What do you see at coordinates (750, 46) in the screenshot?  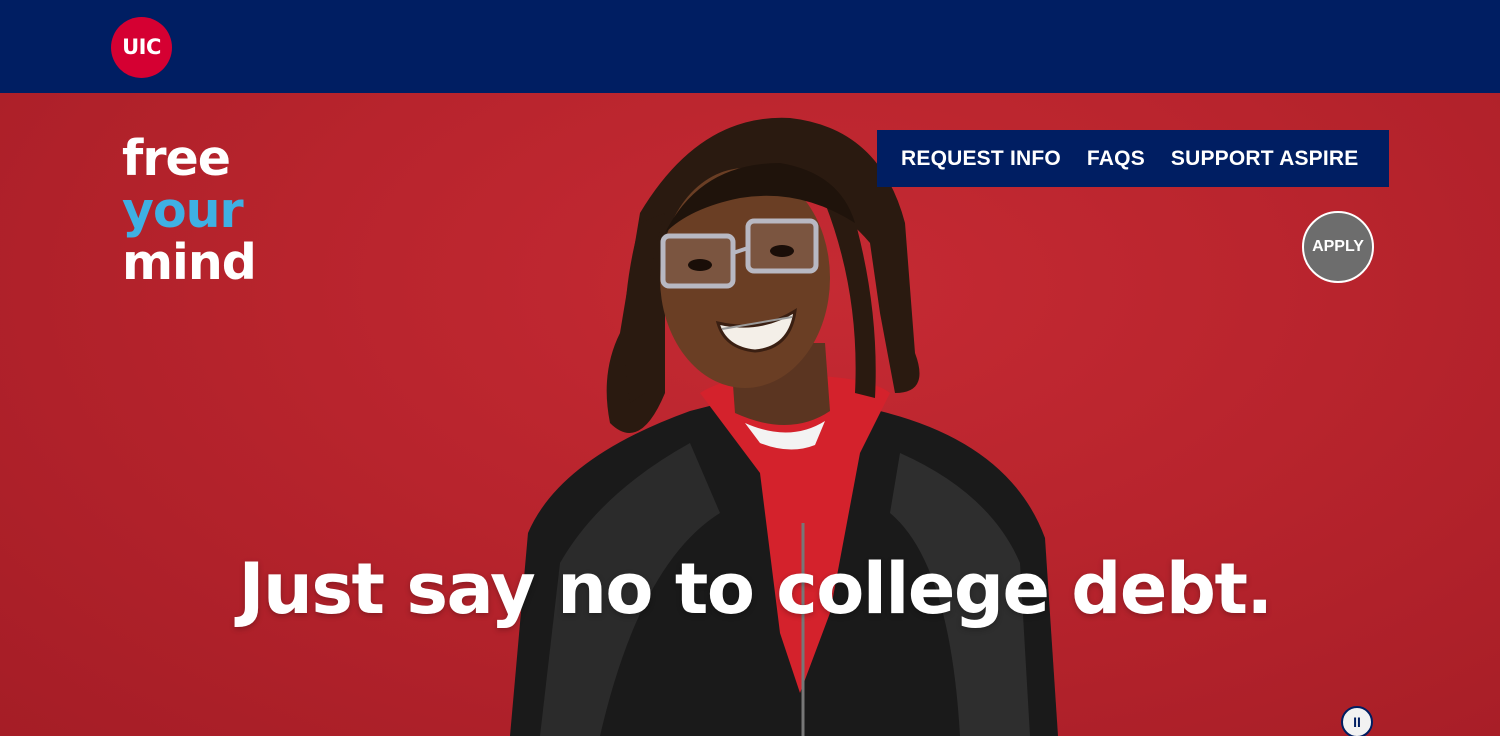 I see `top-header-bar: UIC` at bounding box center [750, 46].